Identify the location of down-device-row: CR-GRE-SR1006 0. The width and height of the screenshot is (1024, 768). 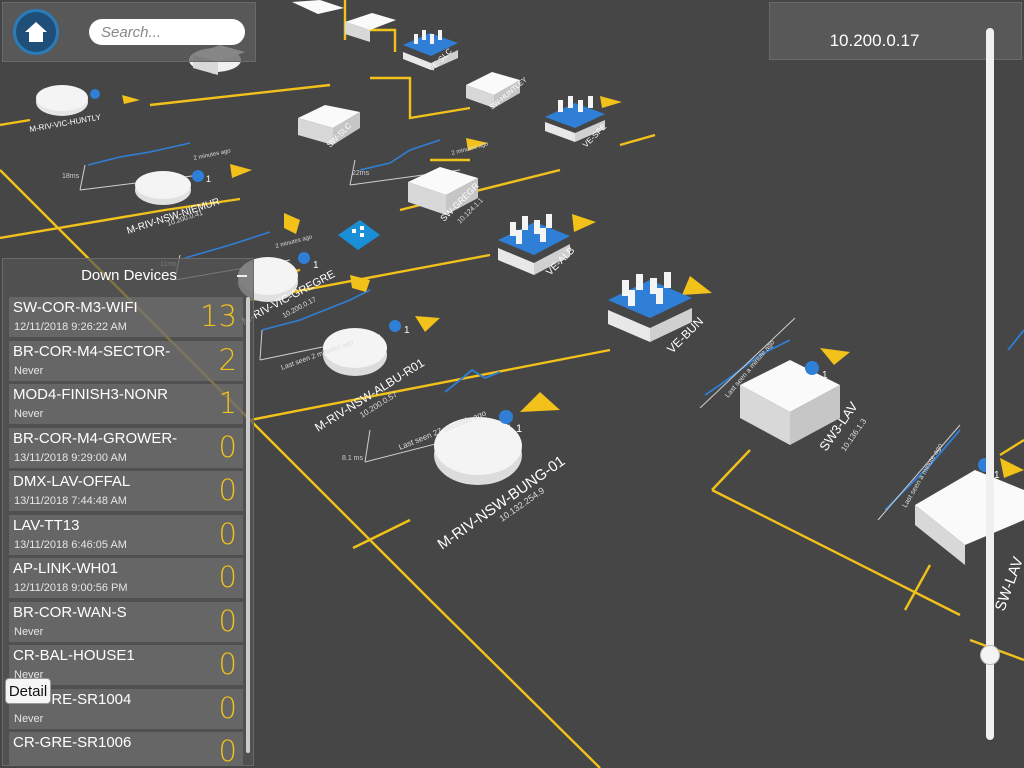
(126, 749).